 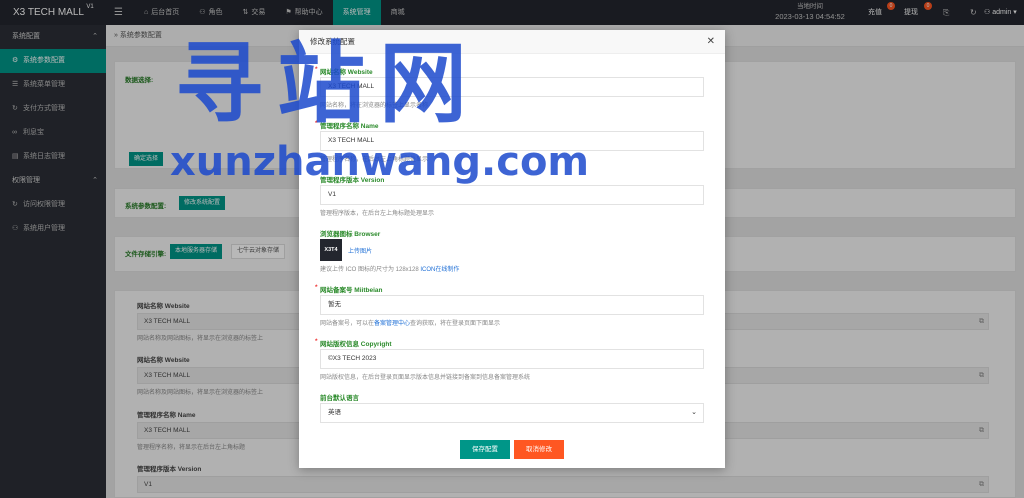 I want to click on language-value: 英语, so click(x=334, y=412).